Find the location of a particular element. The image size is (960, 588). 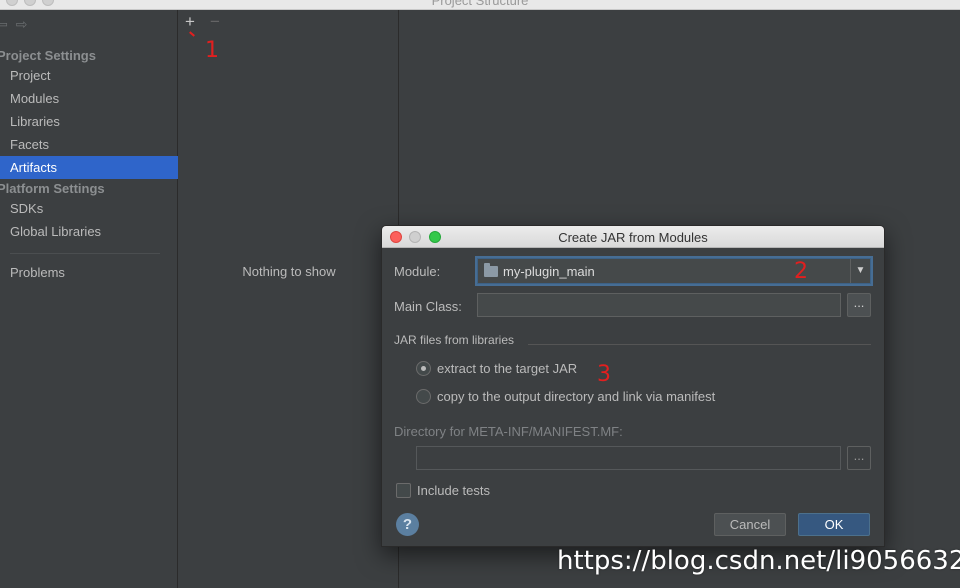

radio-extract is located at coordinates (423, 368).